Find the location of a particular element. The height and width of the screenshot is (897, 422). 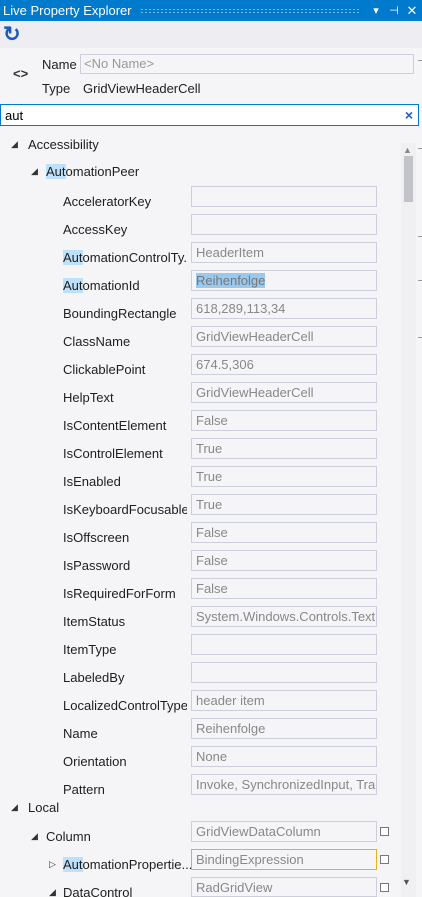

name-field: <No Name> is located at coordinates (247, 64).